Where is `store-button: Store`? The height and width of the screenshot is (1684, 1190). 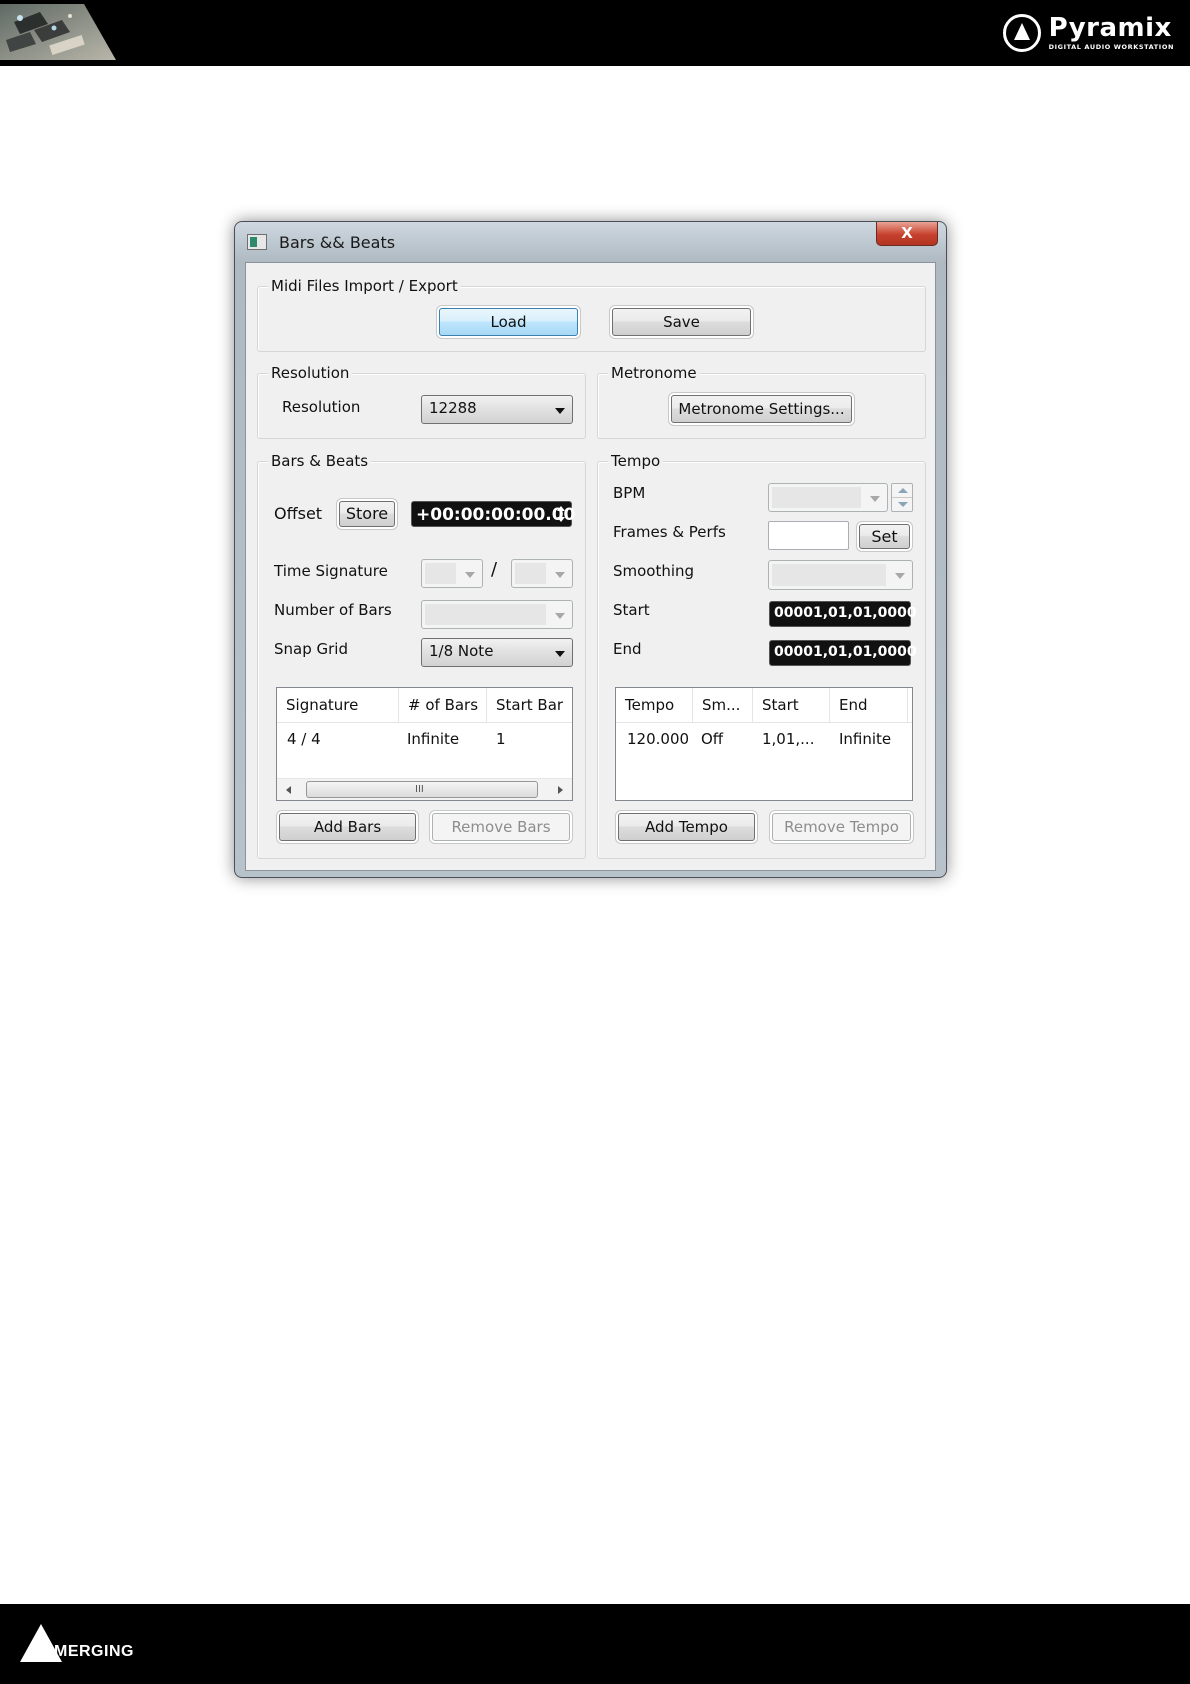
store-button: Store is located at coordinates (367, 514).